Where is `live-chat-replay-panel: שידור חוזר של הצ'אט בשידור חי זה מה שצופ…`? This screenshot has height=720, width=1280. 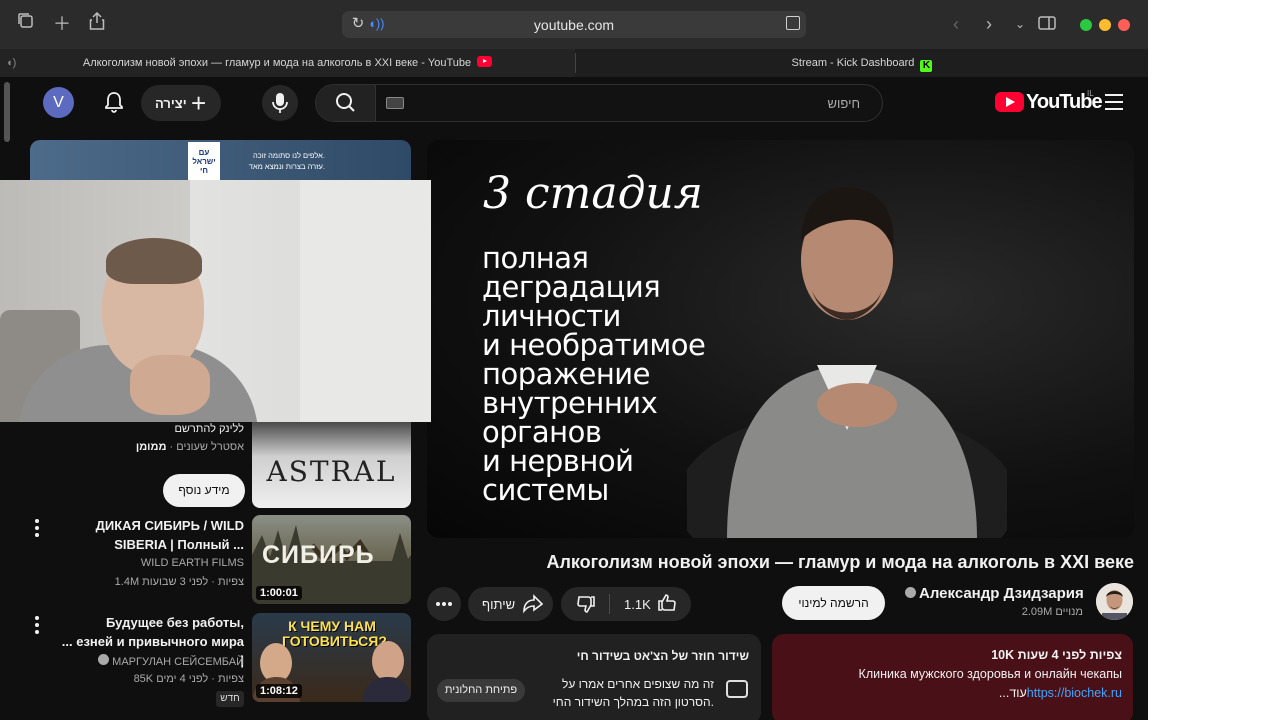 live-chat-replay-panel: שידור חוזר של הצ'אט בשידור חי זה מה שצופ… is located at coordinates (594, 677).